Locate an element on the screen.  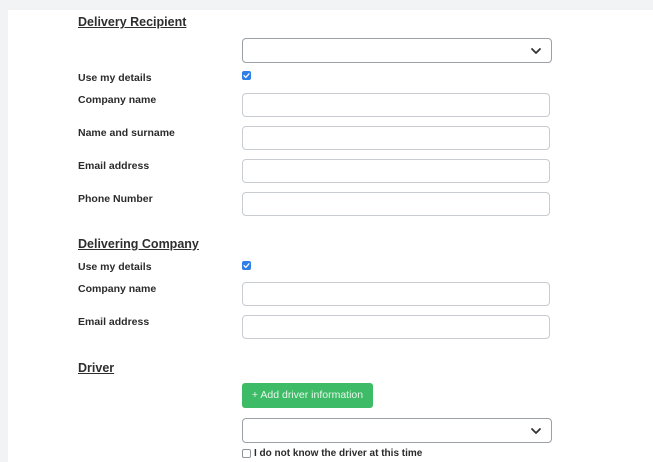
delivering-use-details-checkbox is located at coordinates (246, 265).